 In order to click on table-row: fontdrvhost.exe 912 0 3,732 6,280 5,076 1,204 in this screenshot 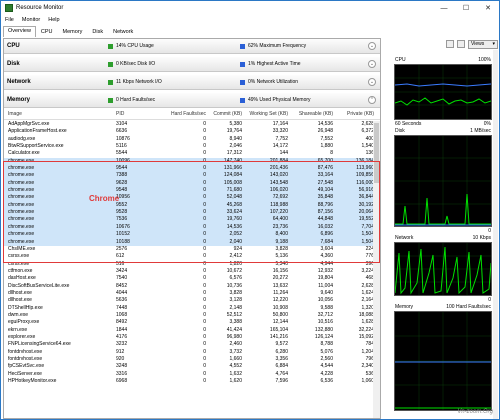, I will do `click(192, 352)`.